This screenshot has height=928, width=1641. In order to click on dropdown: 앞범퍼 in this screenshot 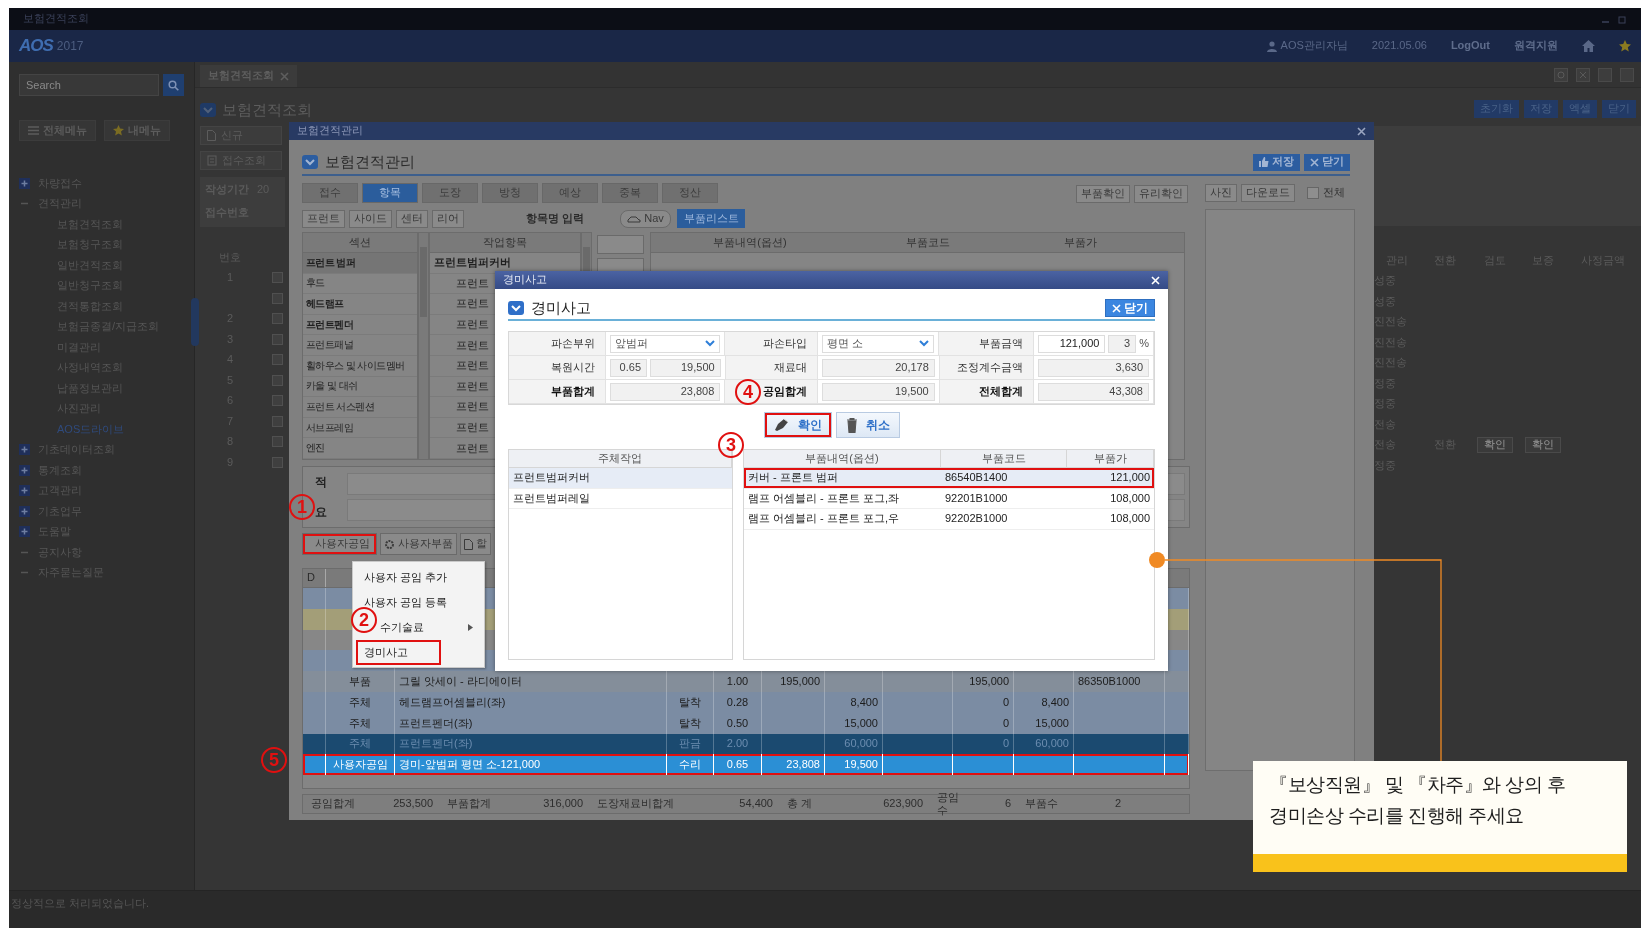, I will do `click(665, 343)`.